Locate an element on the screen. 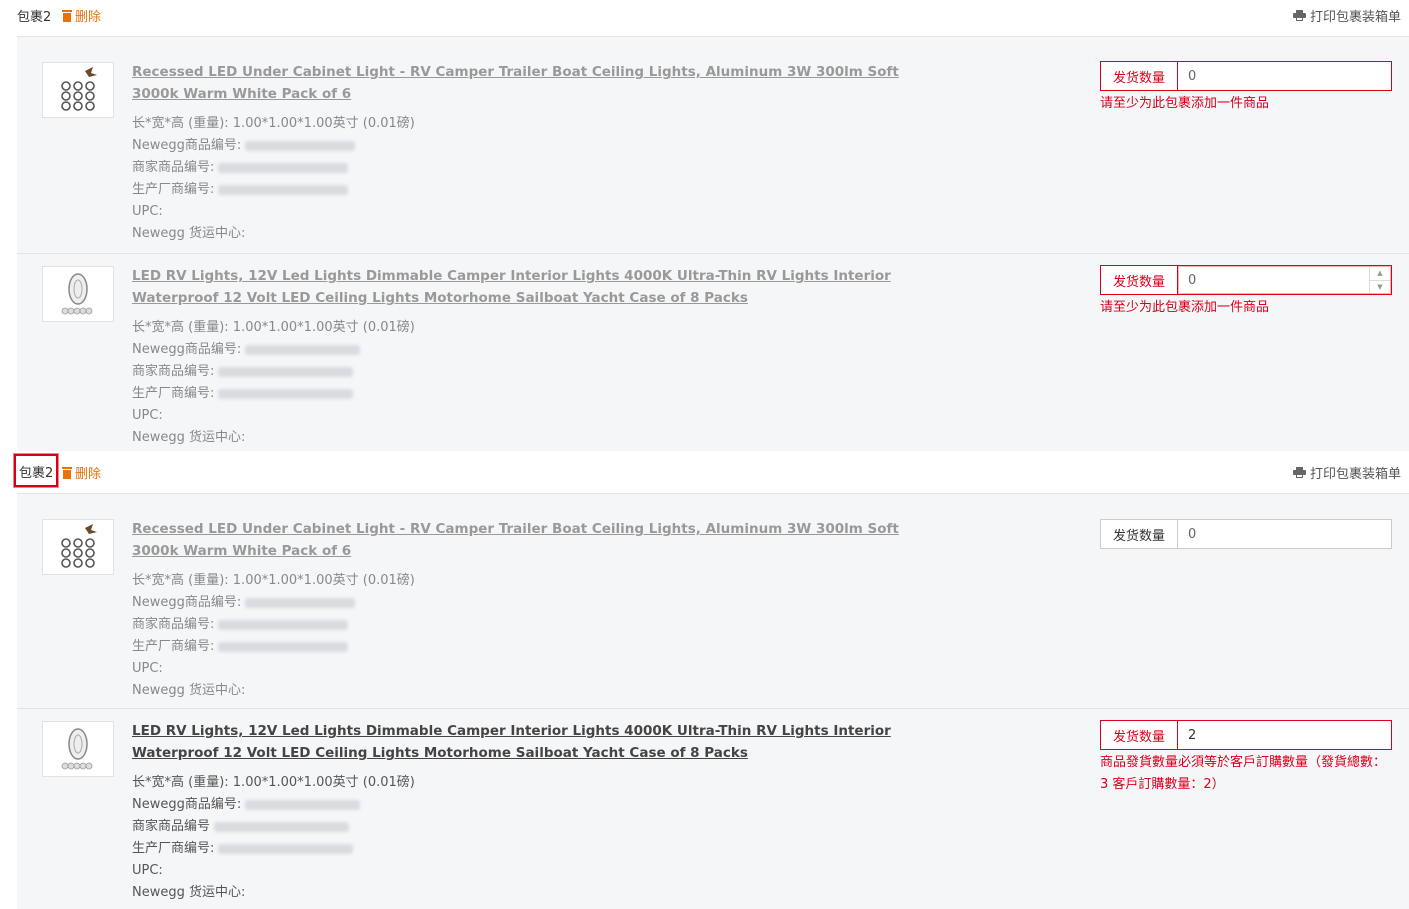 Image resolution: width=1409 pixels, height=909 pixels. ship-quantity-field: 发货数量 ▲ ▼ is located at coordinates (1246, 280).